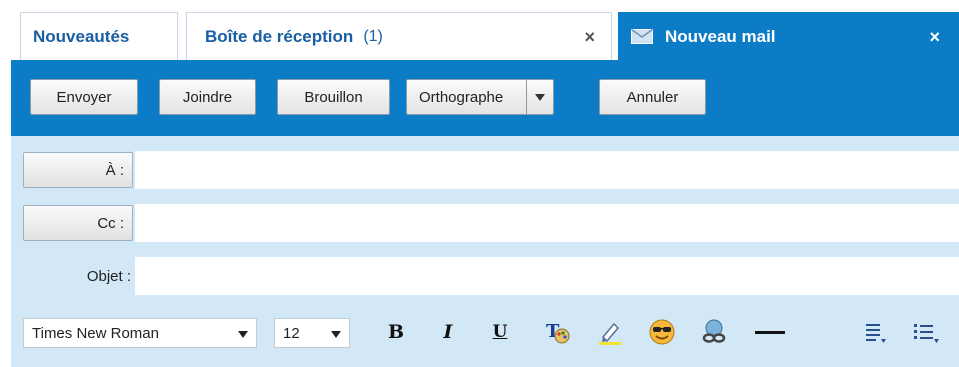 This screenshot has height=367, width=959. What do you see at coordinates (78, 223) in the screenshot?
I see `cc-button: Cc :` at bounding box center [78, 223].